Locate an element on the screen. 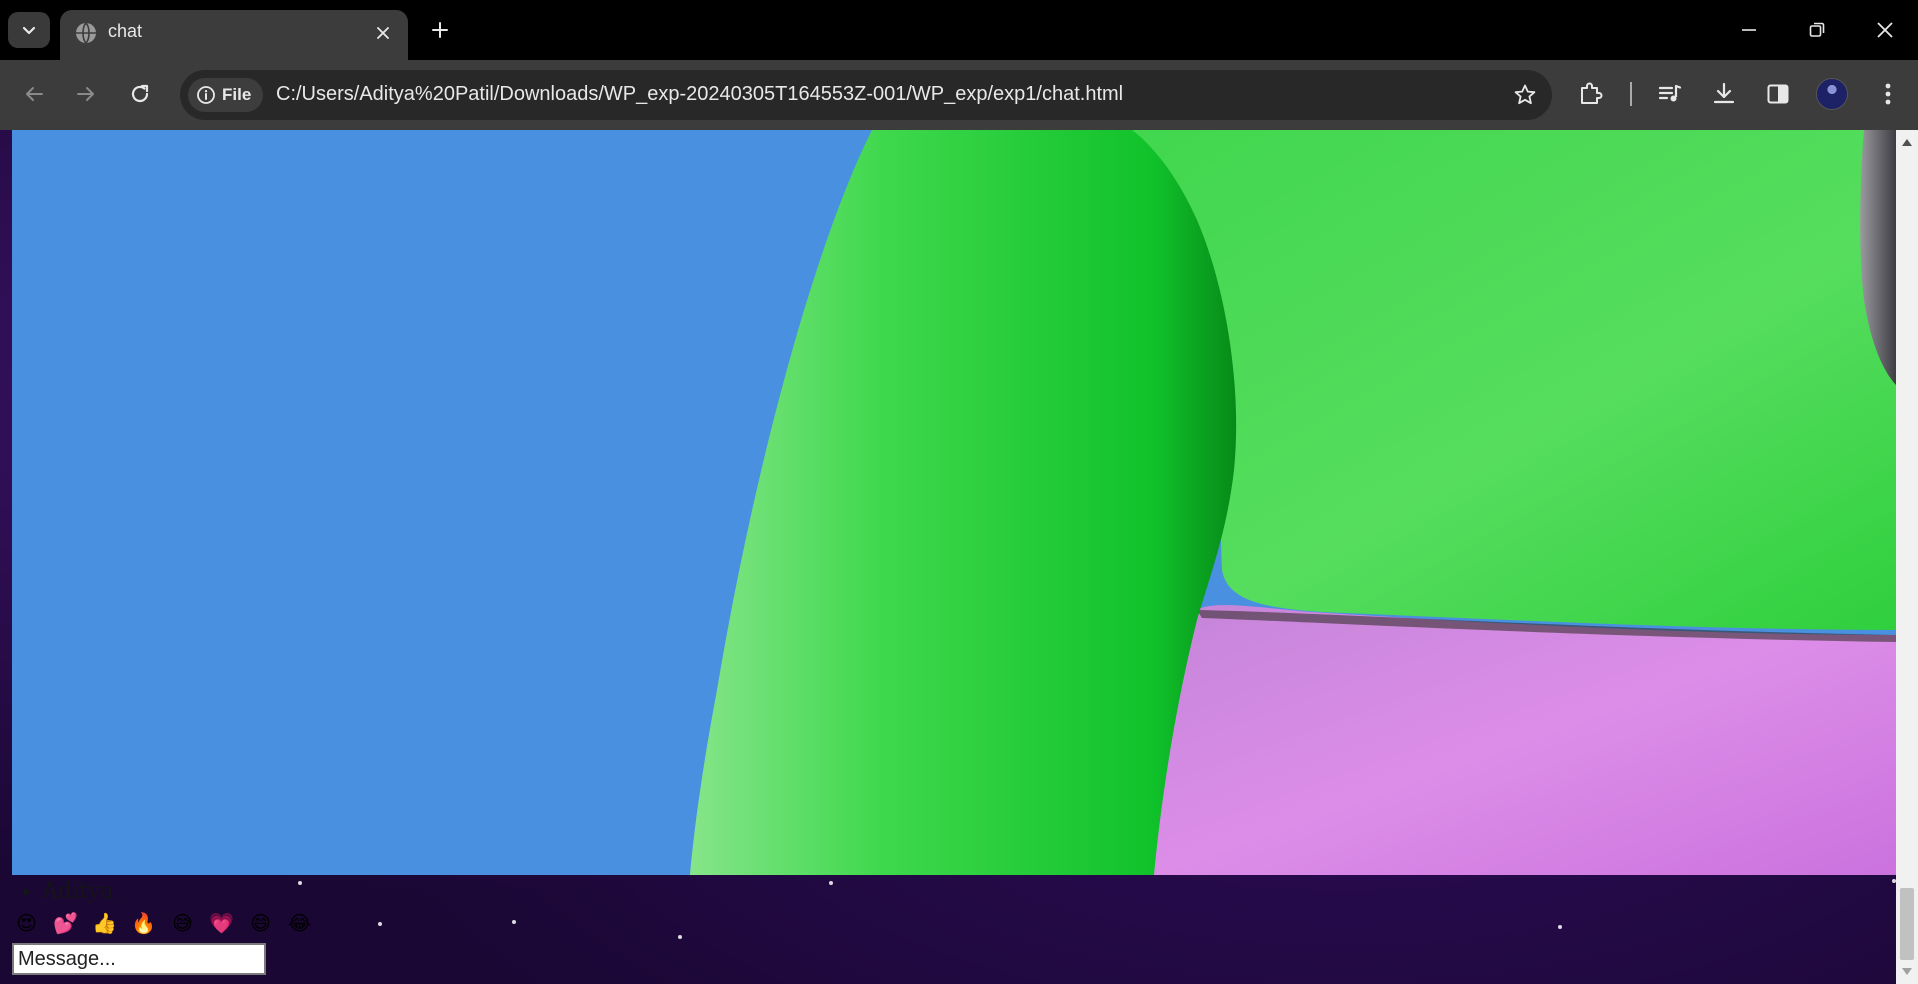 The height and width of the screenshot is (984, 1918). bookmark-button is located at coordinates (1525, 95).